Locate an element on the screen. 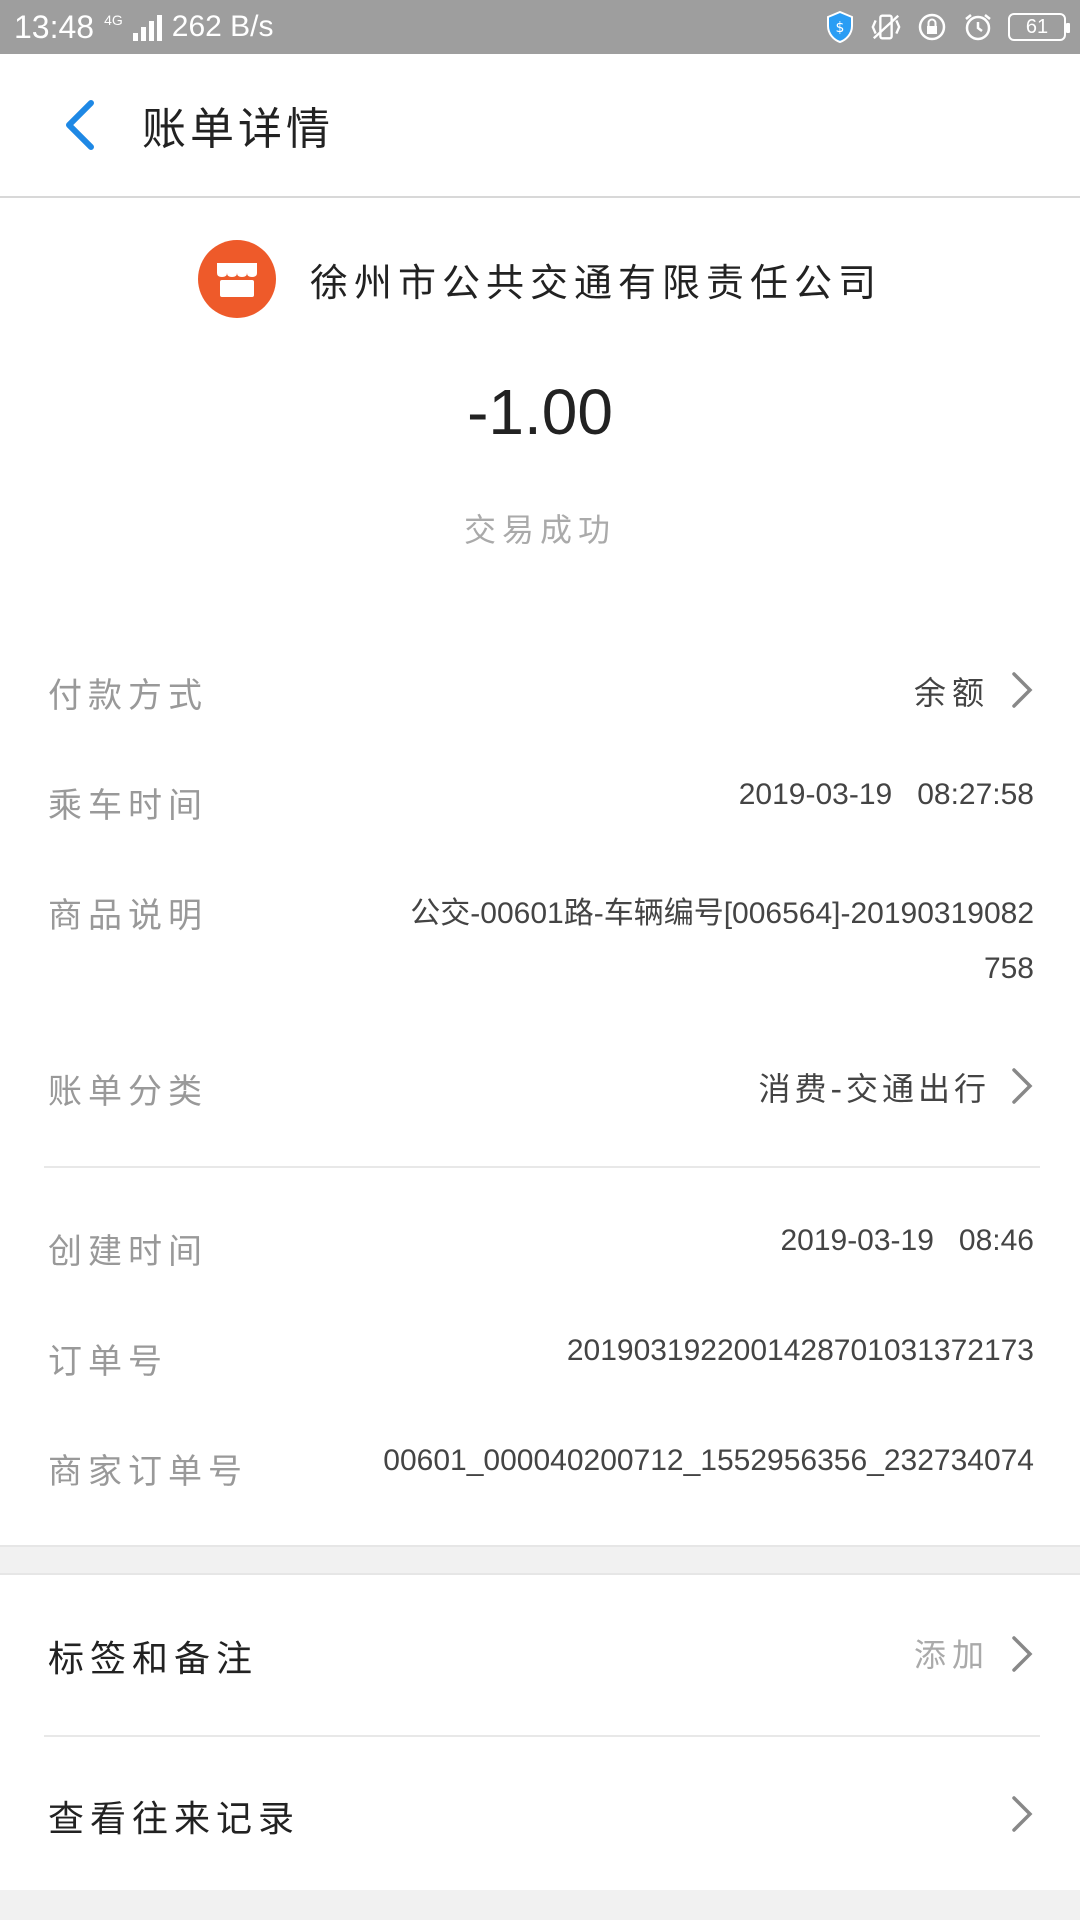 This screenshot has height=1920, width=1080. signal-icon is located at coordinates (147, 27).